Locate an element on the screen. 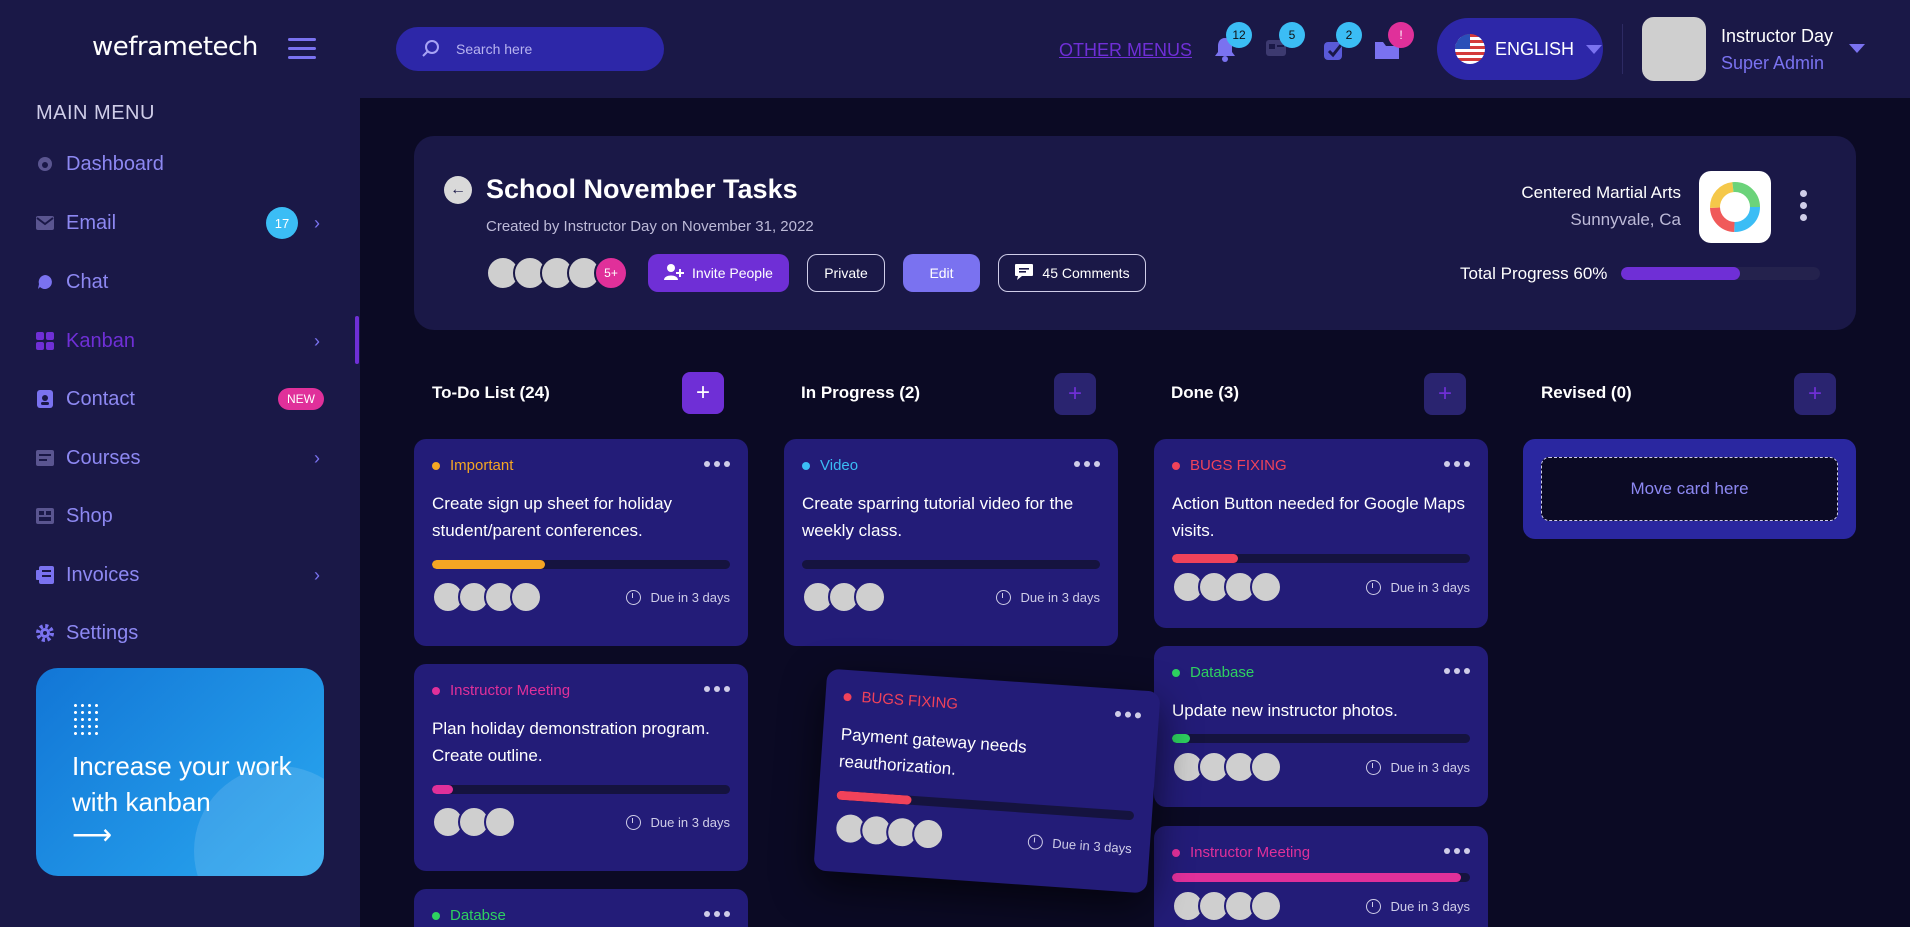 This screenshot has width=1910, height=927. user-menu-chevron-icon is located at coordinates (1857, 48).